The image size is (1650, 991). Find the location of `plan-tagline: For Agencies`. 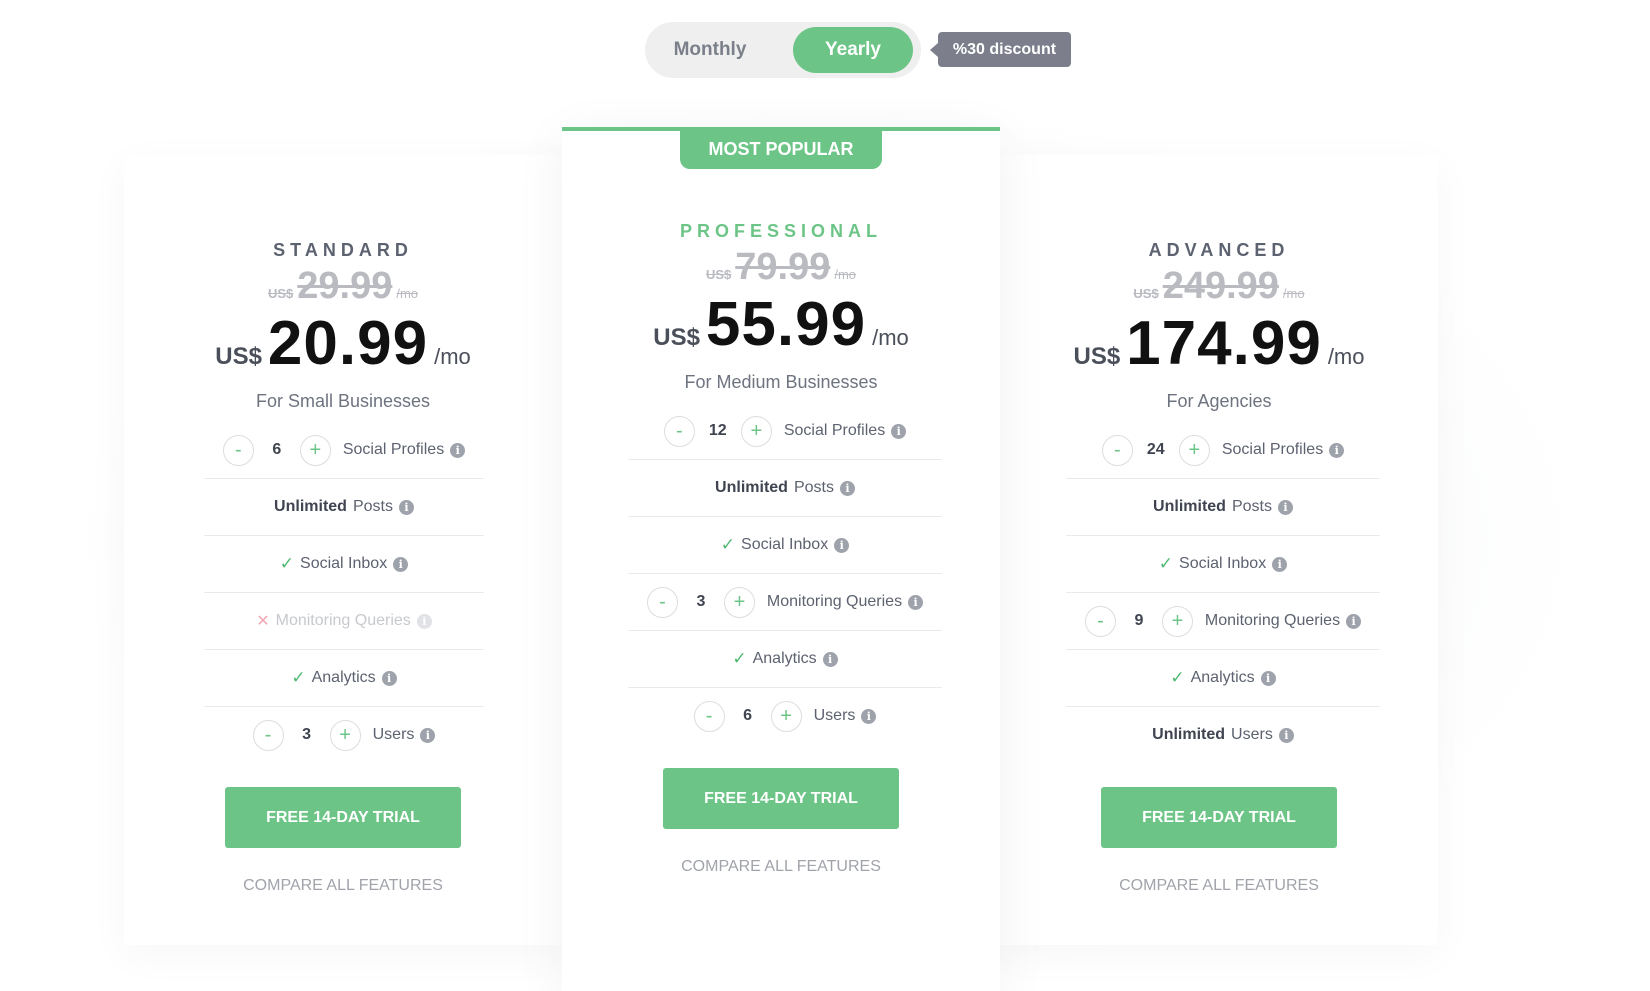

plan-tagline: For Agencies is located at coordinates (1219, 401).